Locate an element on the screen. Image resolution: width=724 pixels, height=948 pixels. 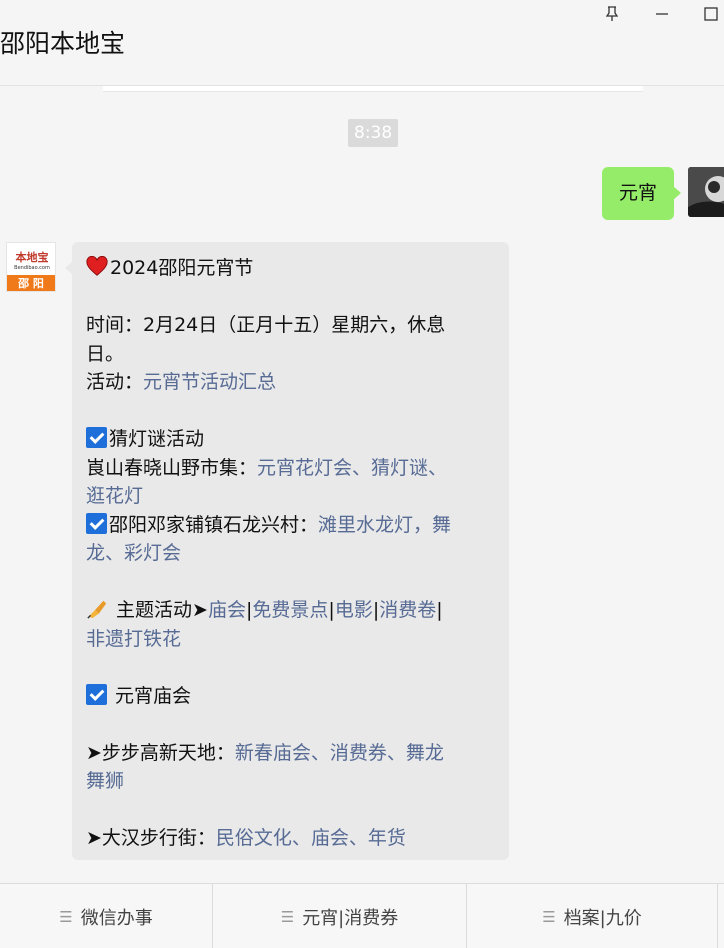
langshan-line: 崀山春晓山野市集：元宵花灯会、猜灯谜、 is located at coordinates (267, 467).